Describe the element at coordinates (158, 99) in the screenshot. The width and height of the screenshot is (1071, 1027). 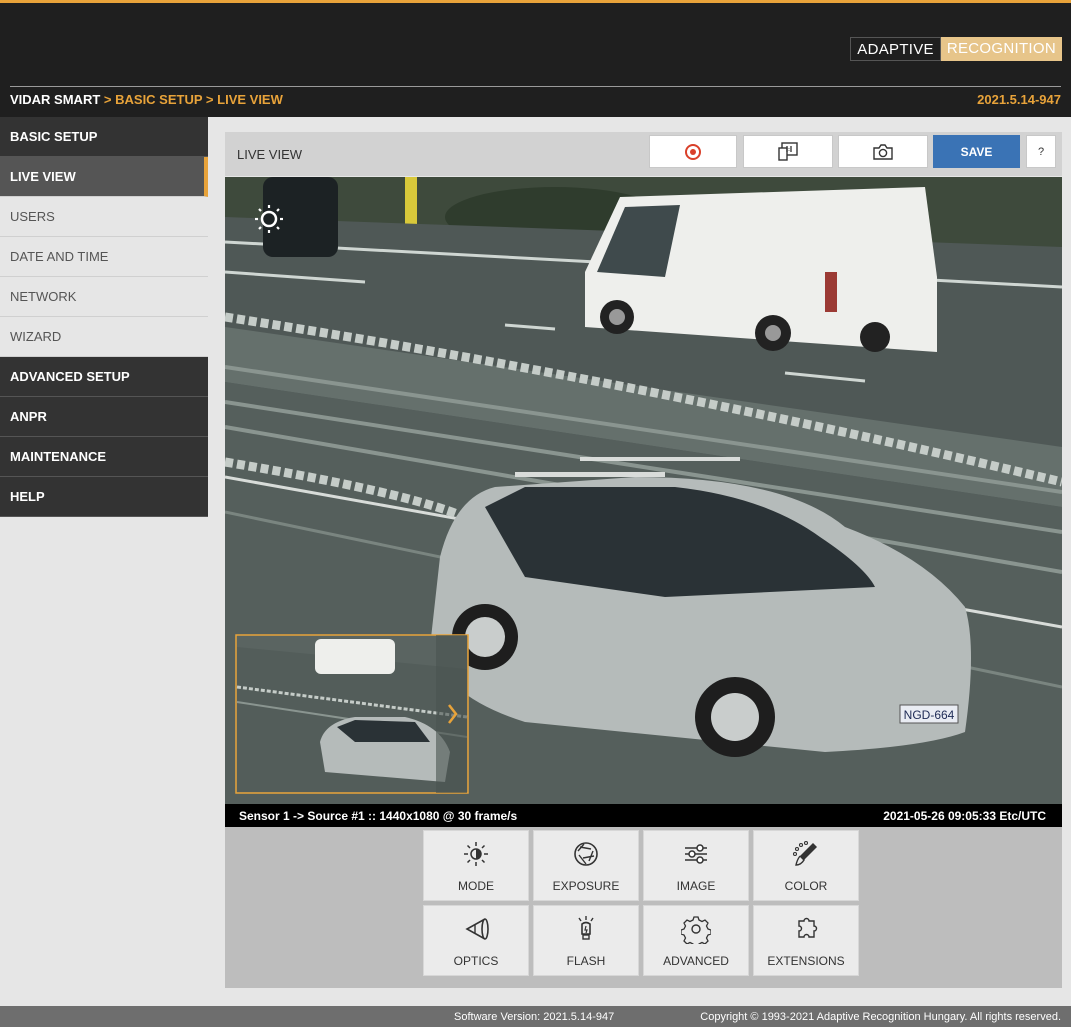
I see `breadcrumb-section: BASIC SETUP` at that location.